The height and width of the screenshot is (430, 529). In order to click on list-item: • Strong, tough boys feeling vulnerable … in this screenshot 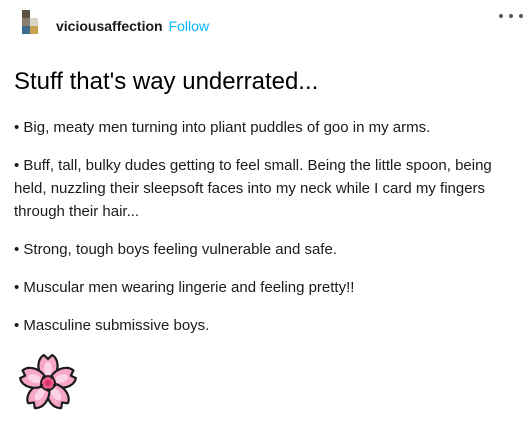, I will do `click(175, 249)`.